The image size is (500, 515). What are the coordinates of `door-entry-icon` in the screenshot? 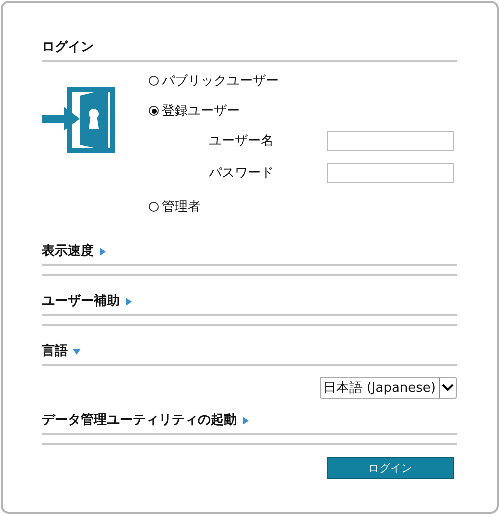 It's located at (79, 120).